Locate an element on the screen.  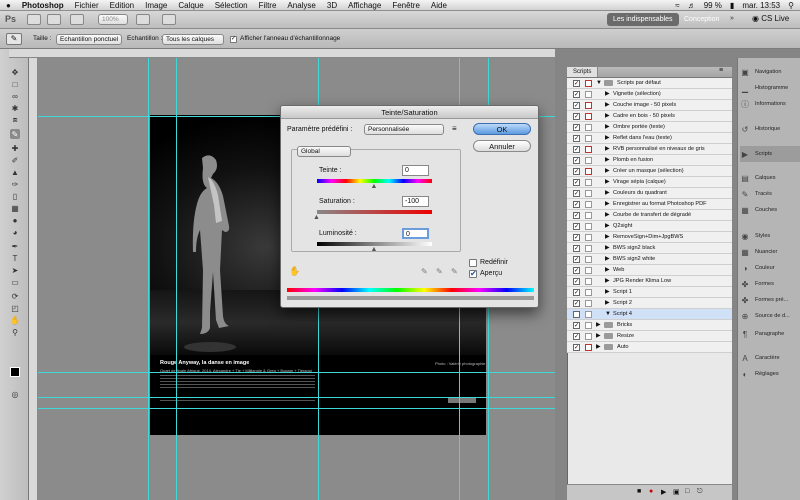
action-row: ✓ ▶ Plomb en fusion is located at coordinates (649, 160).